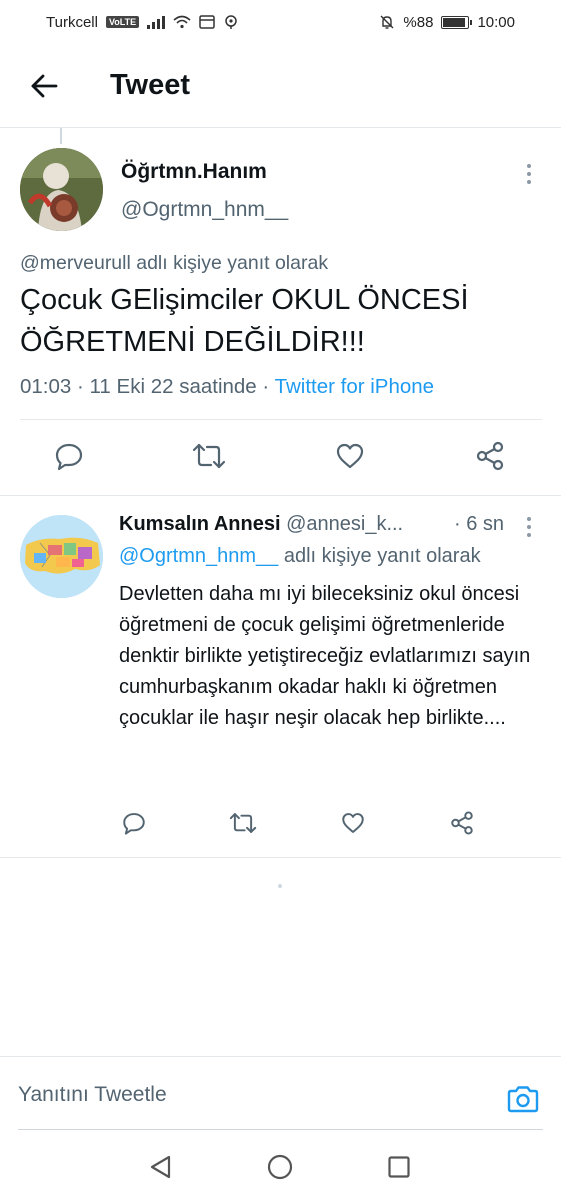 The width and height of the screenshot is (561, 1200). I want to click on reply-author-name: Kumsalın Annesi, so click(200, 524).